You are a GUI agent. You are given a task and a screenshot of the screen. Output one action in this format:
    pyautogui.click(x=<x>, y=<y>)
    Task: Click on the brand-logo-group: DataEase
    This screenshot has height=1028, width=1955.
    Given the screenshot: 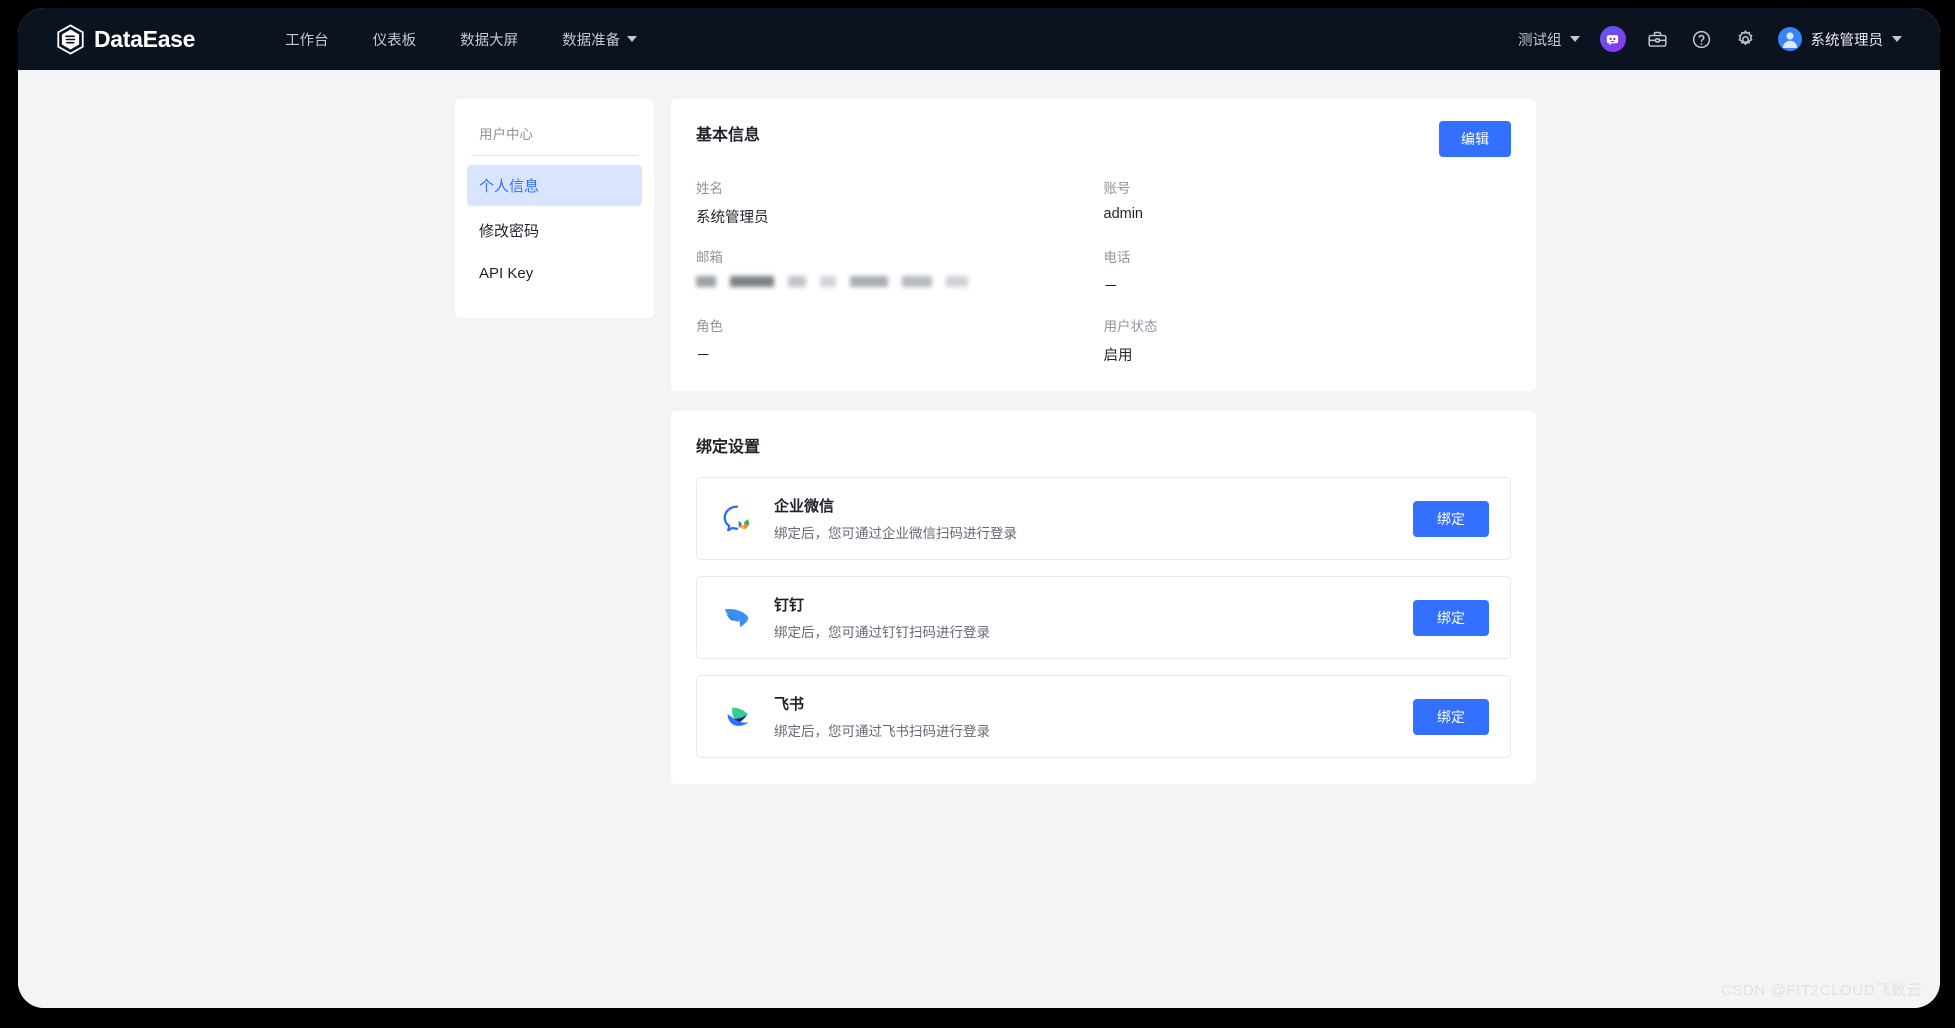 What is the action you would take?
    pyautogui.click(x=126, y=39)
    